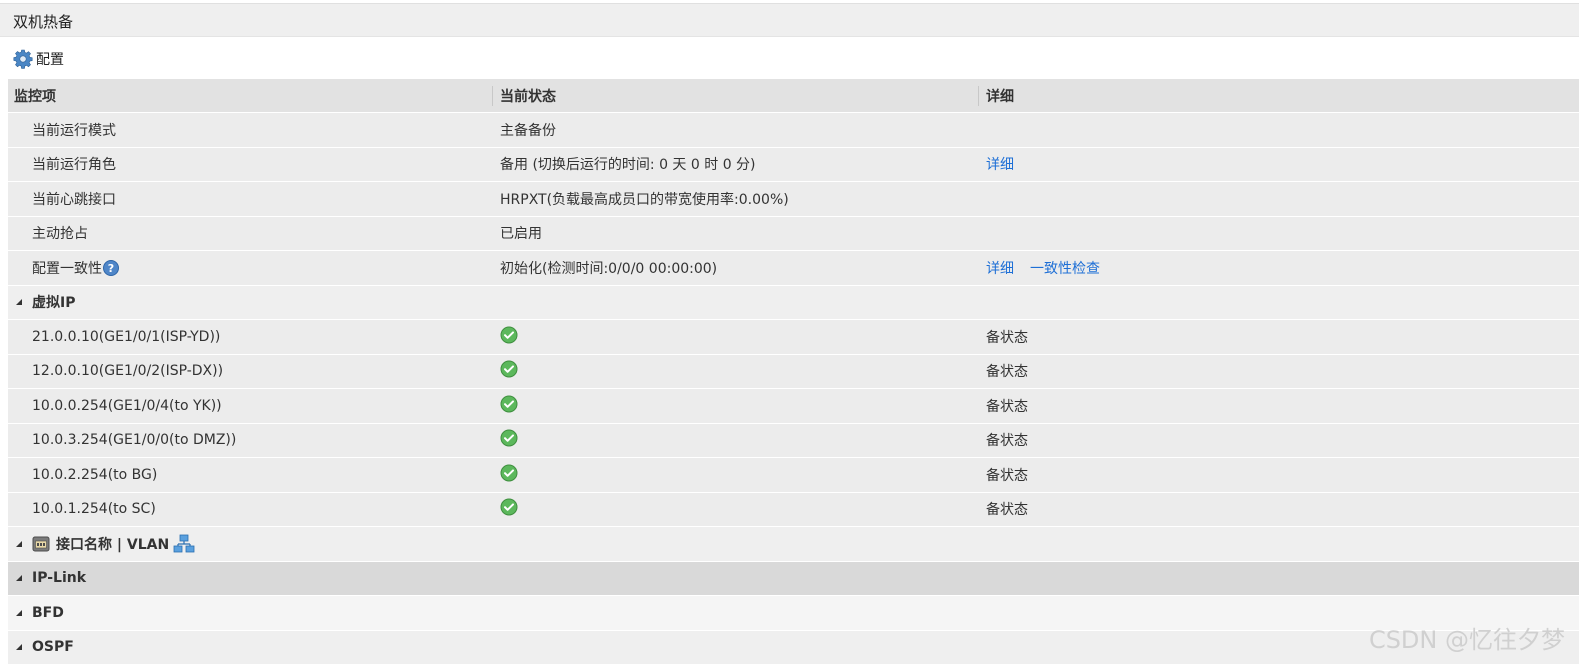  I want to click on row-item-cell: 配置一致性 ?, so click(75, 268).